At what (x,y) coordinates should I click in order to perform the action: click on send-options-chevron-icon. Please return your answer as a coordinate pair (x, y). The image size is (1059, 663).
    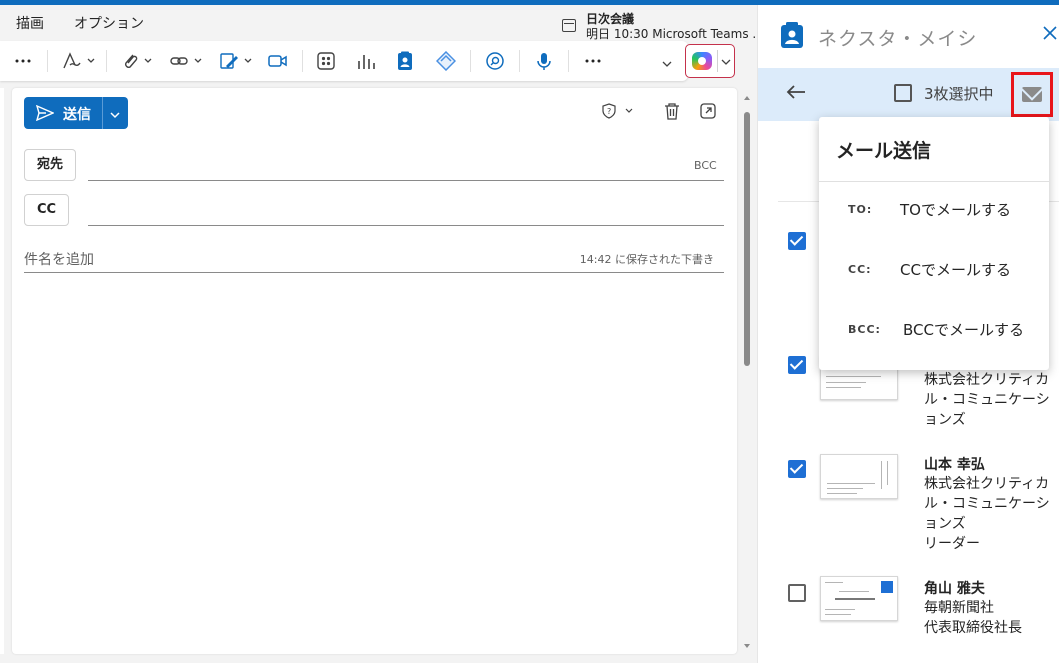
    Looking at the image, I should click on (115, 115).